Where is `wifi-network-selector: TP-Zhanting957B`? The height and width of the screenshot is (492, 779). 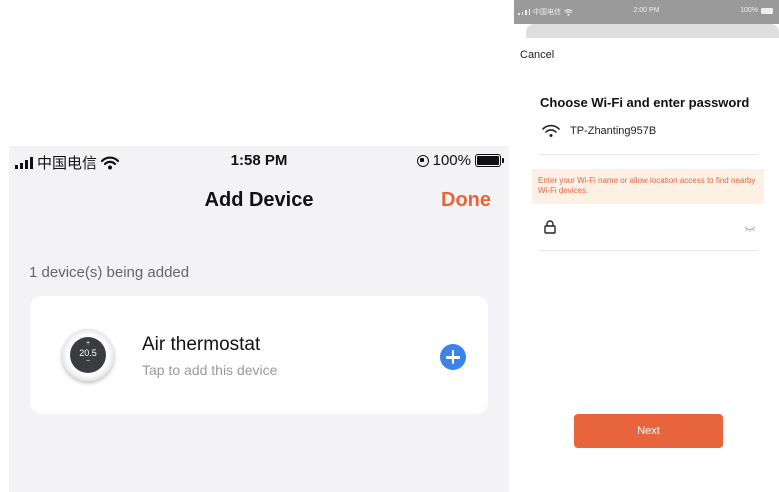
wifi-network-selector: TP-Zhanting957B is located at coordinates (649, 137).